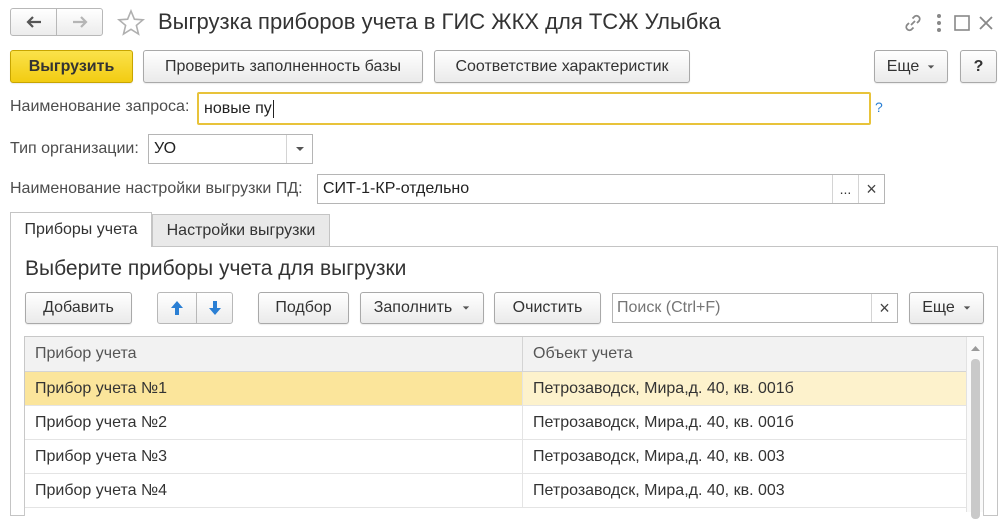  I want to click on arrow-down-icon, so click(214, 308).